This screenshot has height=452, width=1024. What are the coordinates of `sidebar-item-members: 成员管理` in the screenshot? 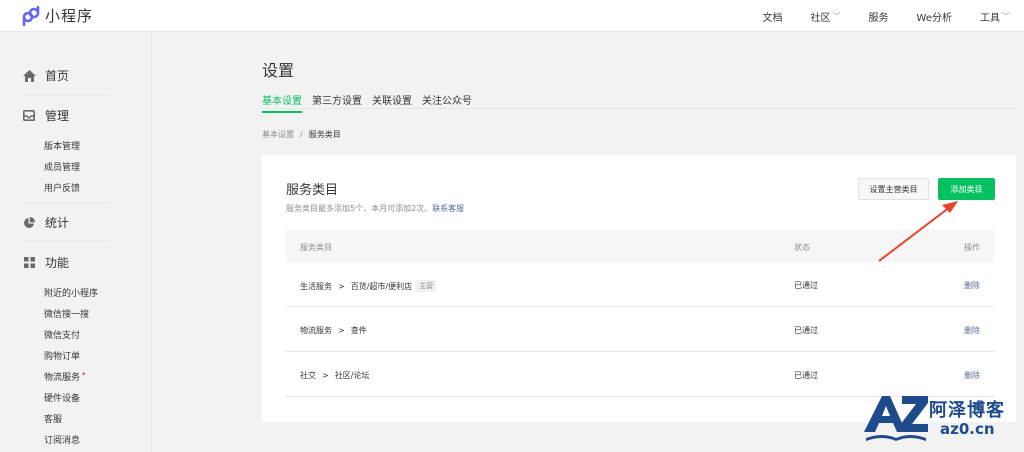 It's located at (62, 166).